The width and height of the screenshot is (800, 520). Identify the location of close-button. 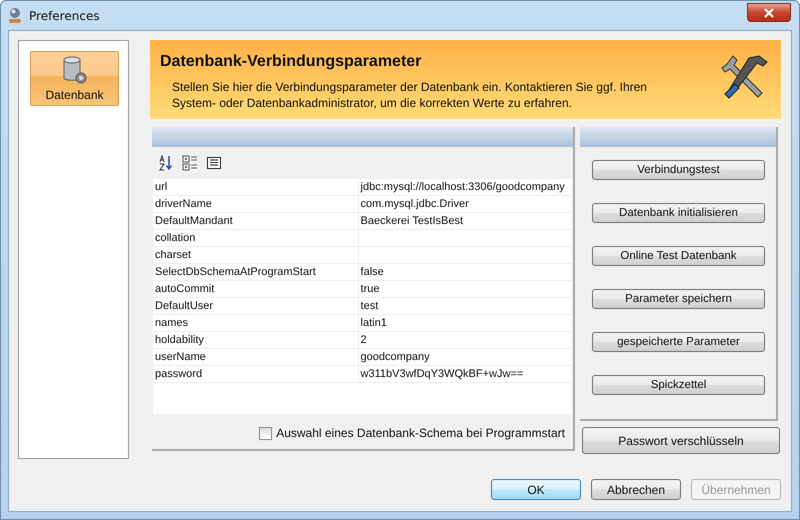
(769, 12).